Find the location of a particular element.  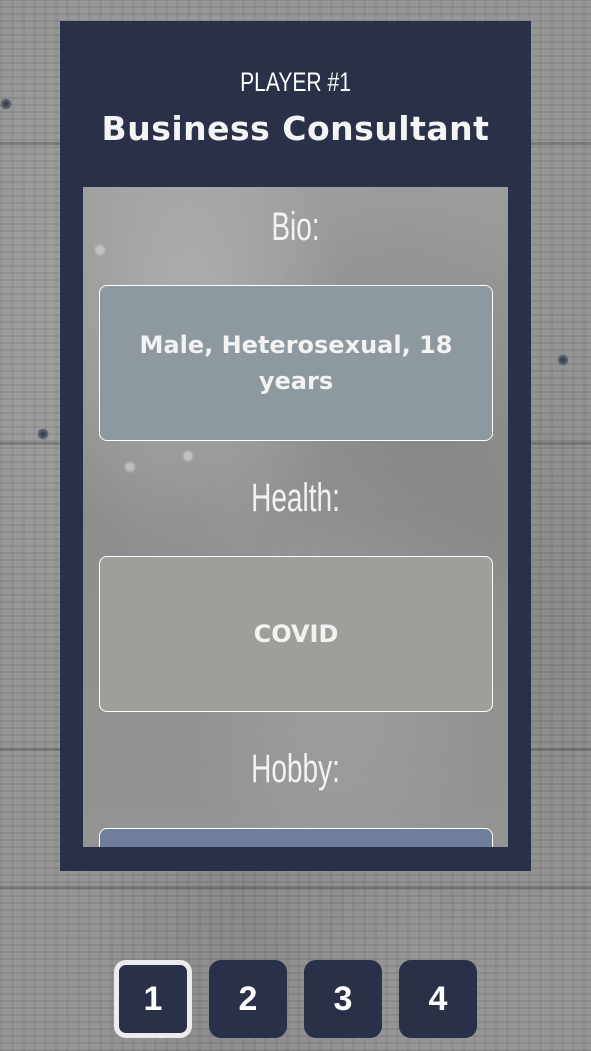

health-value: COVID is located at coordinates (296, 634).